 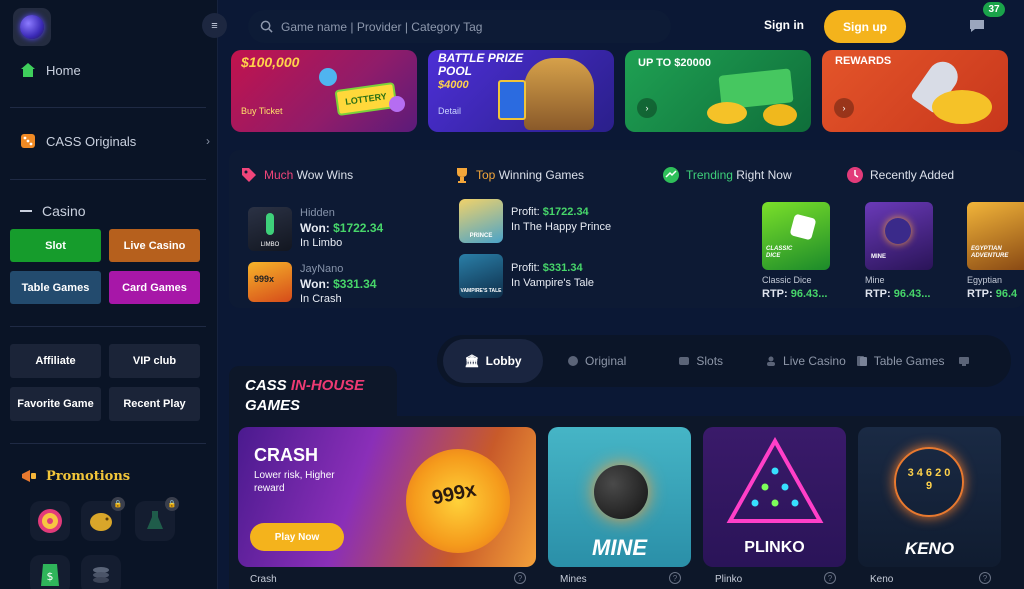 I want to click on game-card-keno: 3 4 6 2 0 9 KENO, so click(x=929, y=497).